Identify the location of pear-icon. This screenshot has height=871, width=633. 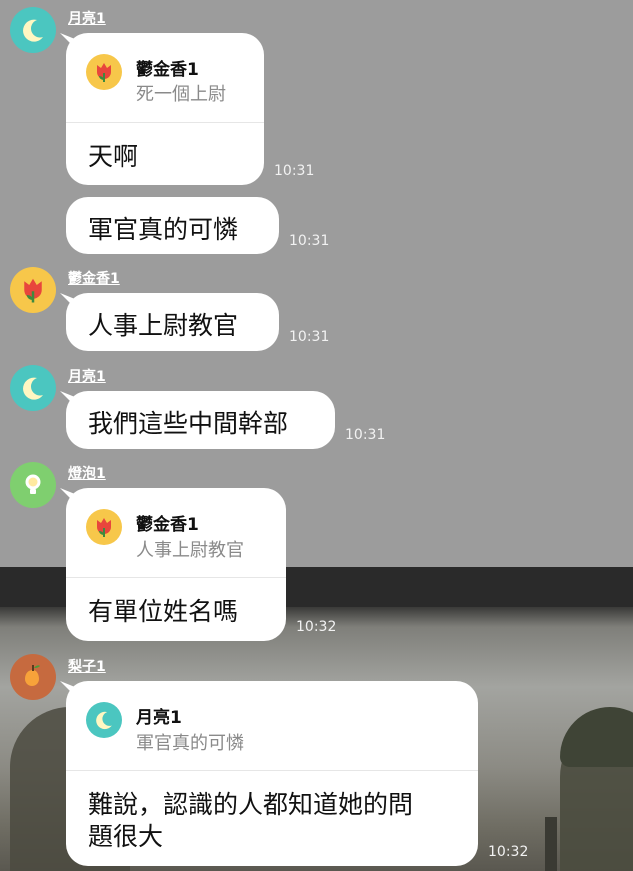
(33, 677).